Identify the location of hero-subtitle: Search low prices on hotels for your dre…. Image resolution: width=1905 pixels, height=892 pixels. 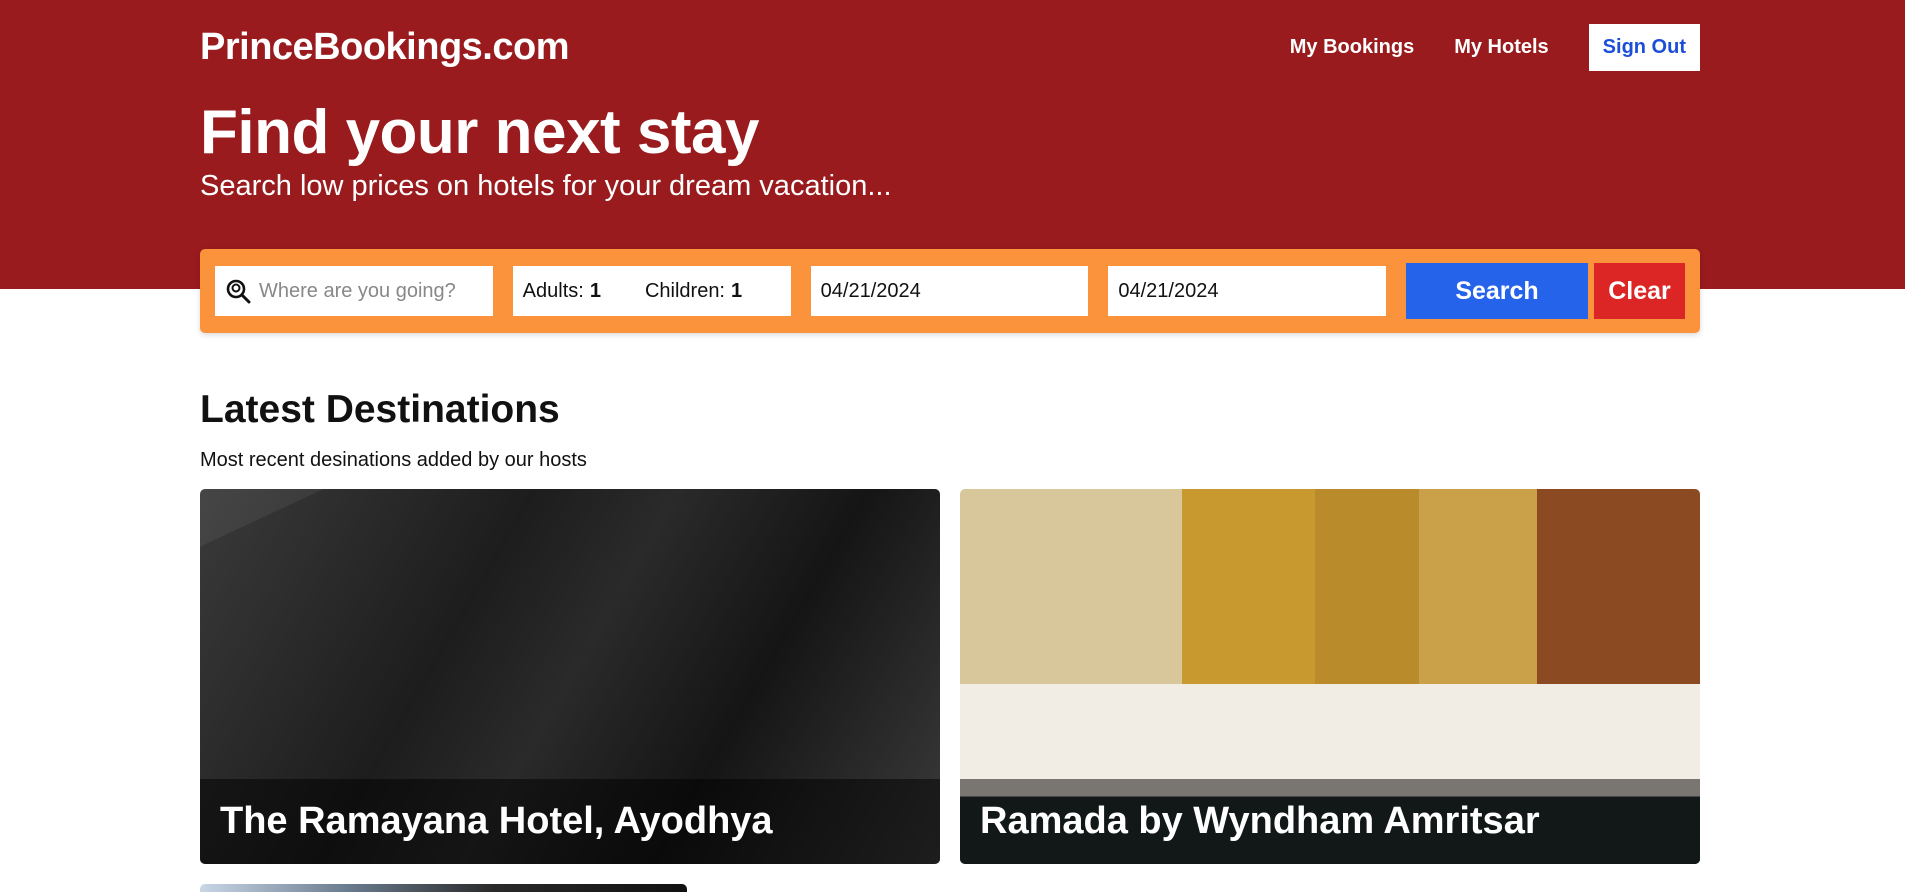
(546, 186).